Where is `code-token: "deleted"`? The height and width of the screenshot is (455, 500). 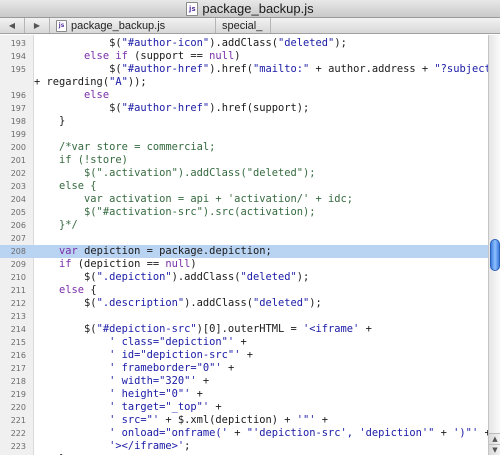
code-token: "deleted" is located at coordinates (268, 277).